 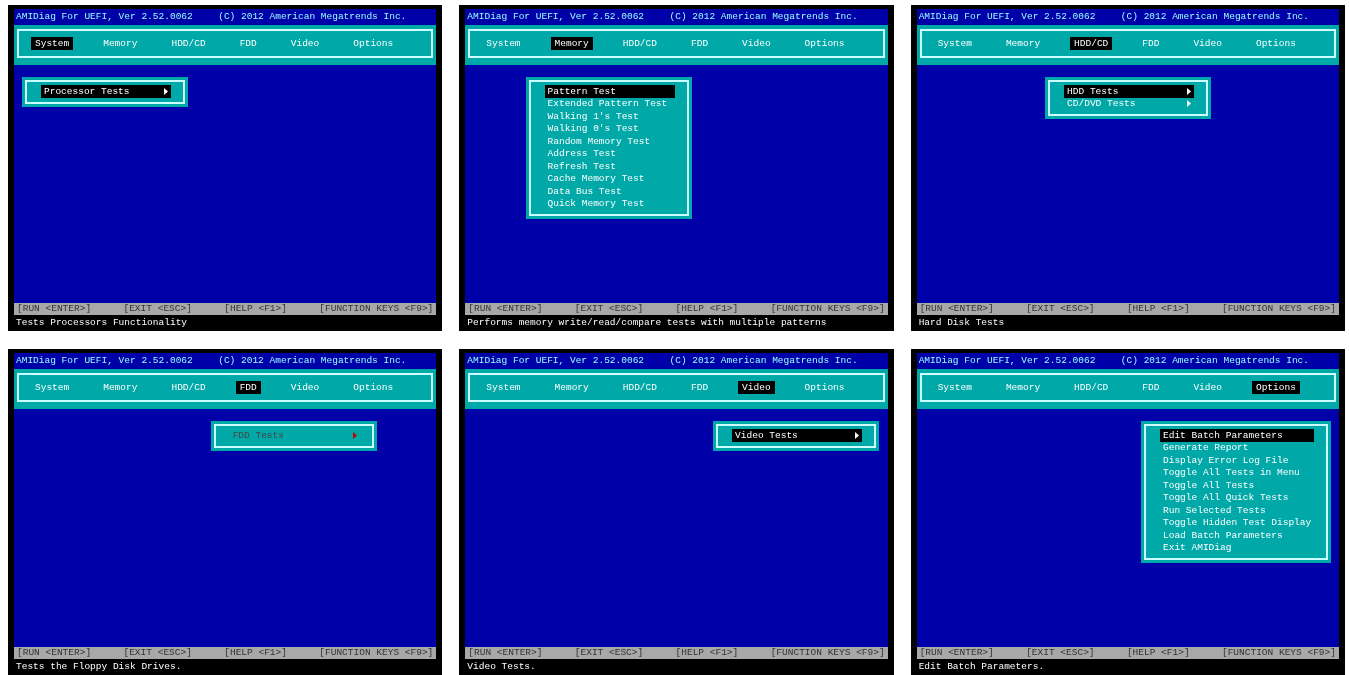 I want to click on menu-item: Display Error Log File, so click(x=1237, y=460).